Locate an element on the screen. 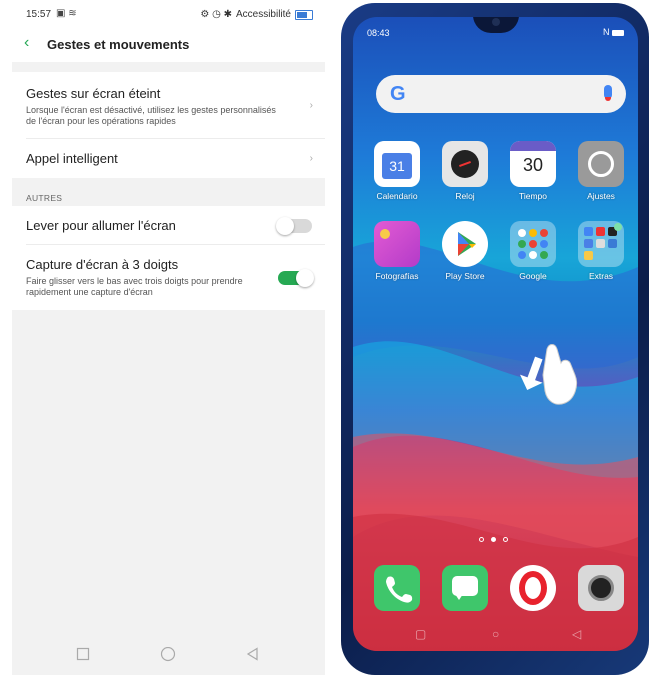 The height and width of the screenshot is (675, 649). phone-status-time: 08:43 is located at coordinates (378, 33).